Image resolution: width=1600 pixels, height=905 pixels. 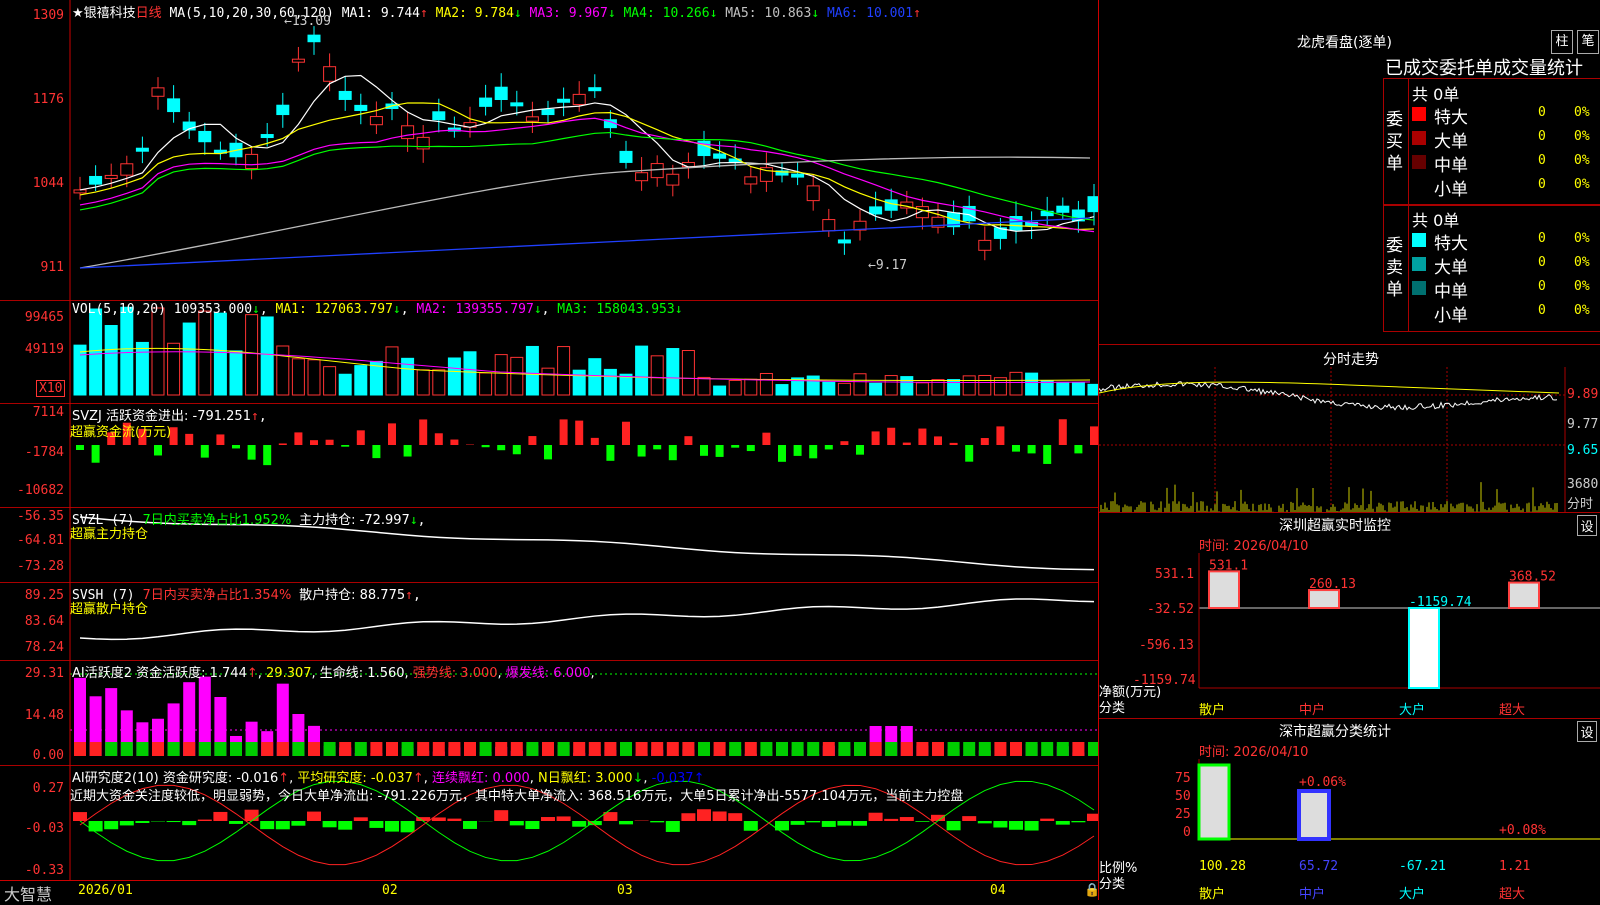 What do you see at coordinates (1588, 42) in the screenshot?
I see `tick-mode-button: 笔` at bounding box center [1588, 42].